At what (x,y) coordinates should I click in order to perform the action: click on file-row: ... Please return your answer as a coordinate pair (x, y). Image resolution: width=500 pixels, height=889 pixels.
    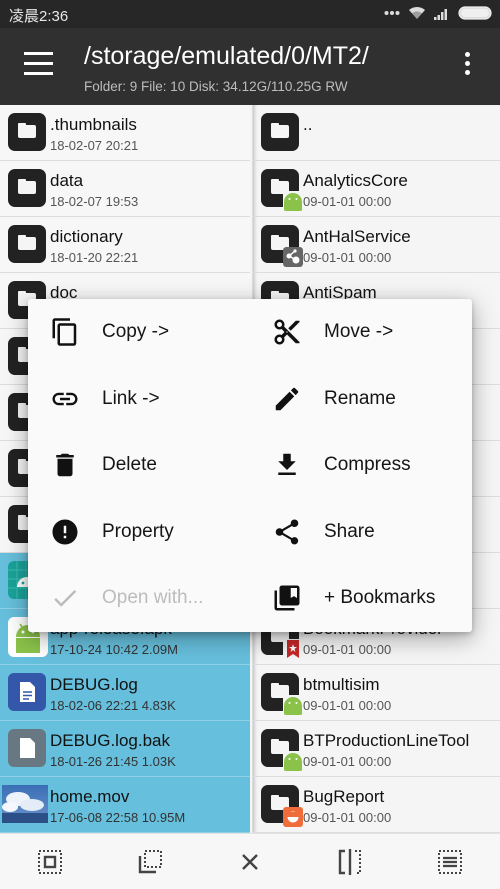
    Looking at the image, I should click on (376, 133).